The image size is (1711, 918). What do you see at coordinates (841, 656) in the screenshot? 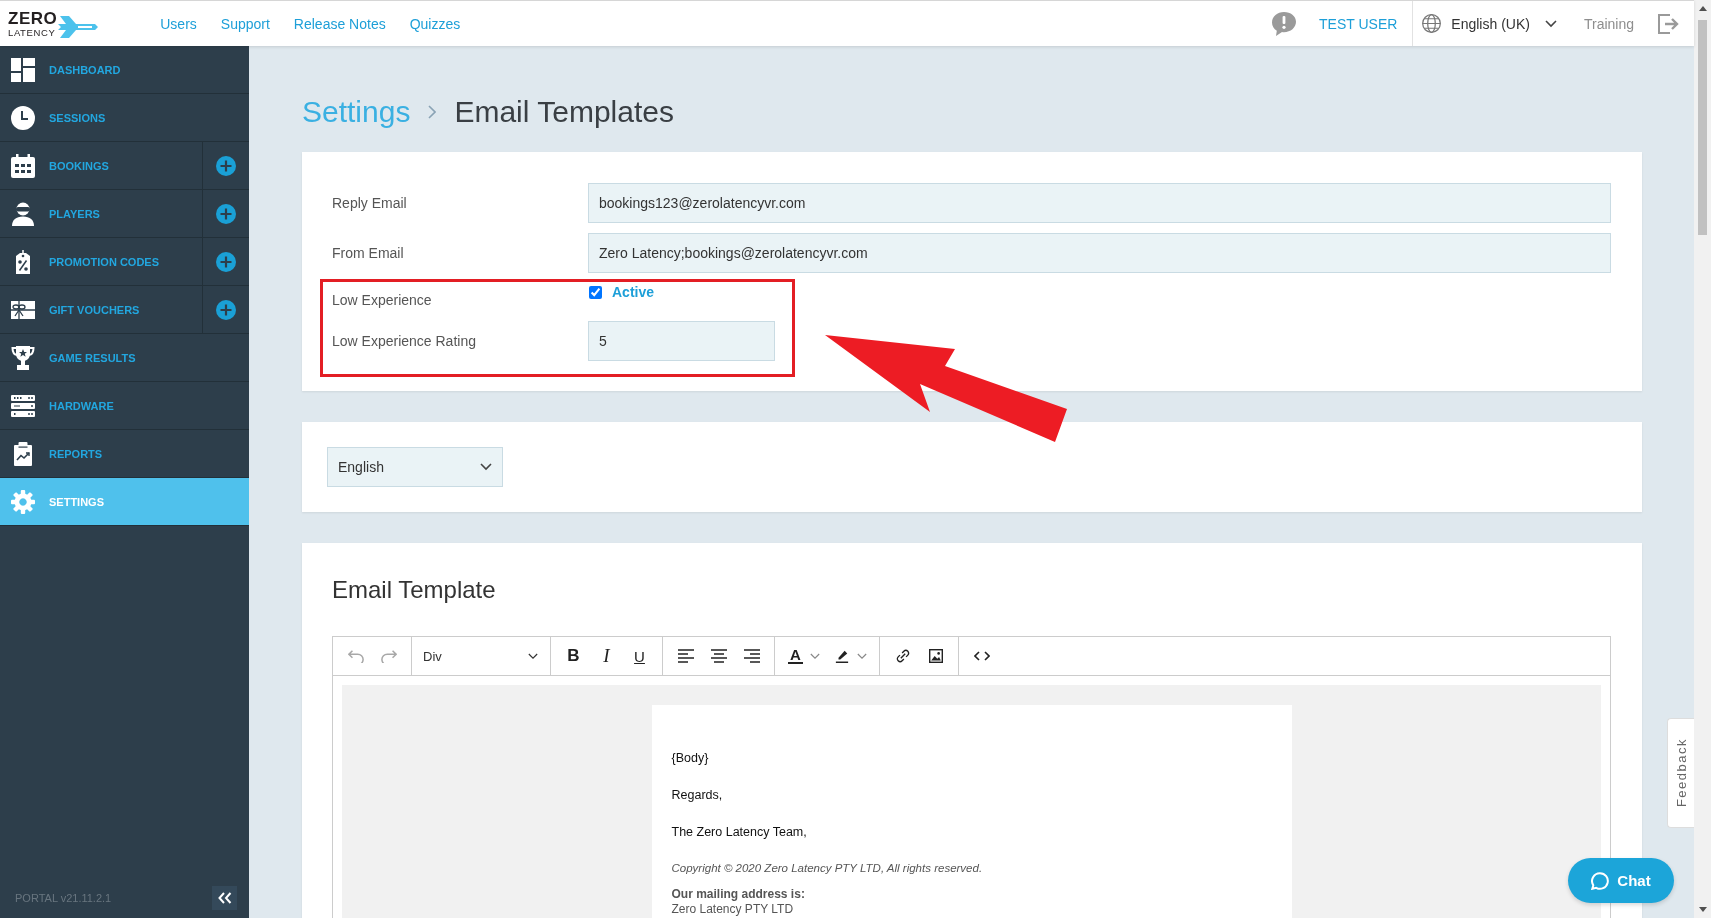
I see `highlighter-icon` at bounding box center [841, 656].